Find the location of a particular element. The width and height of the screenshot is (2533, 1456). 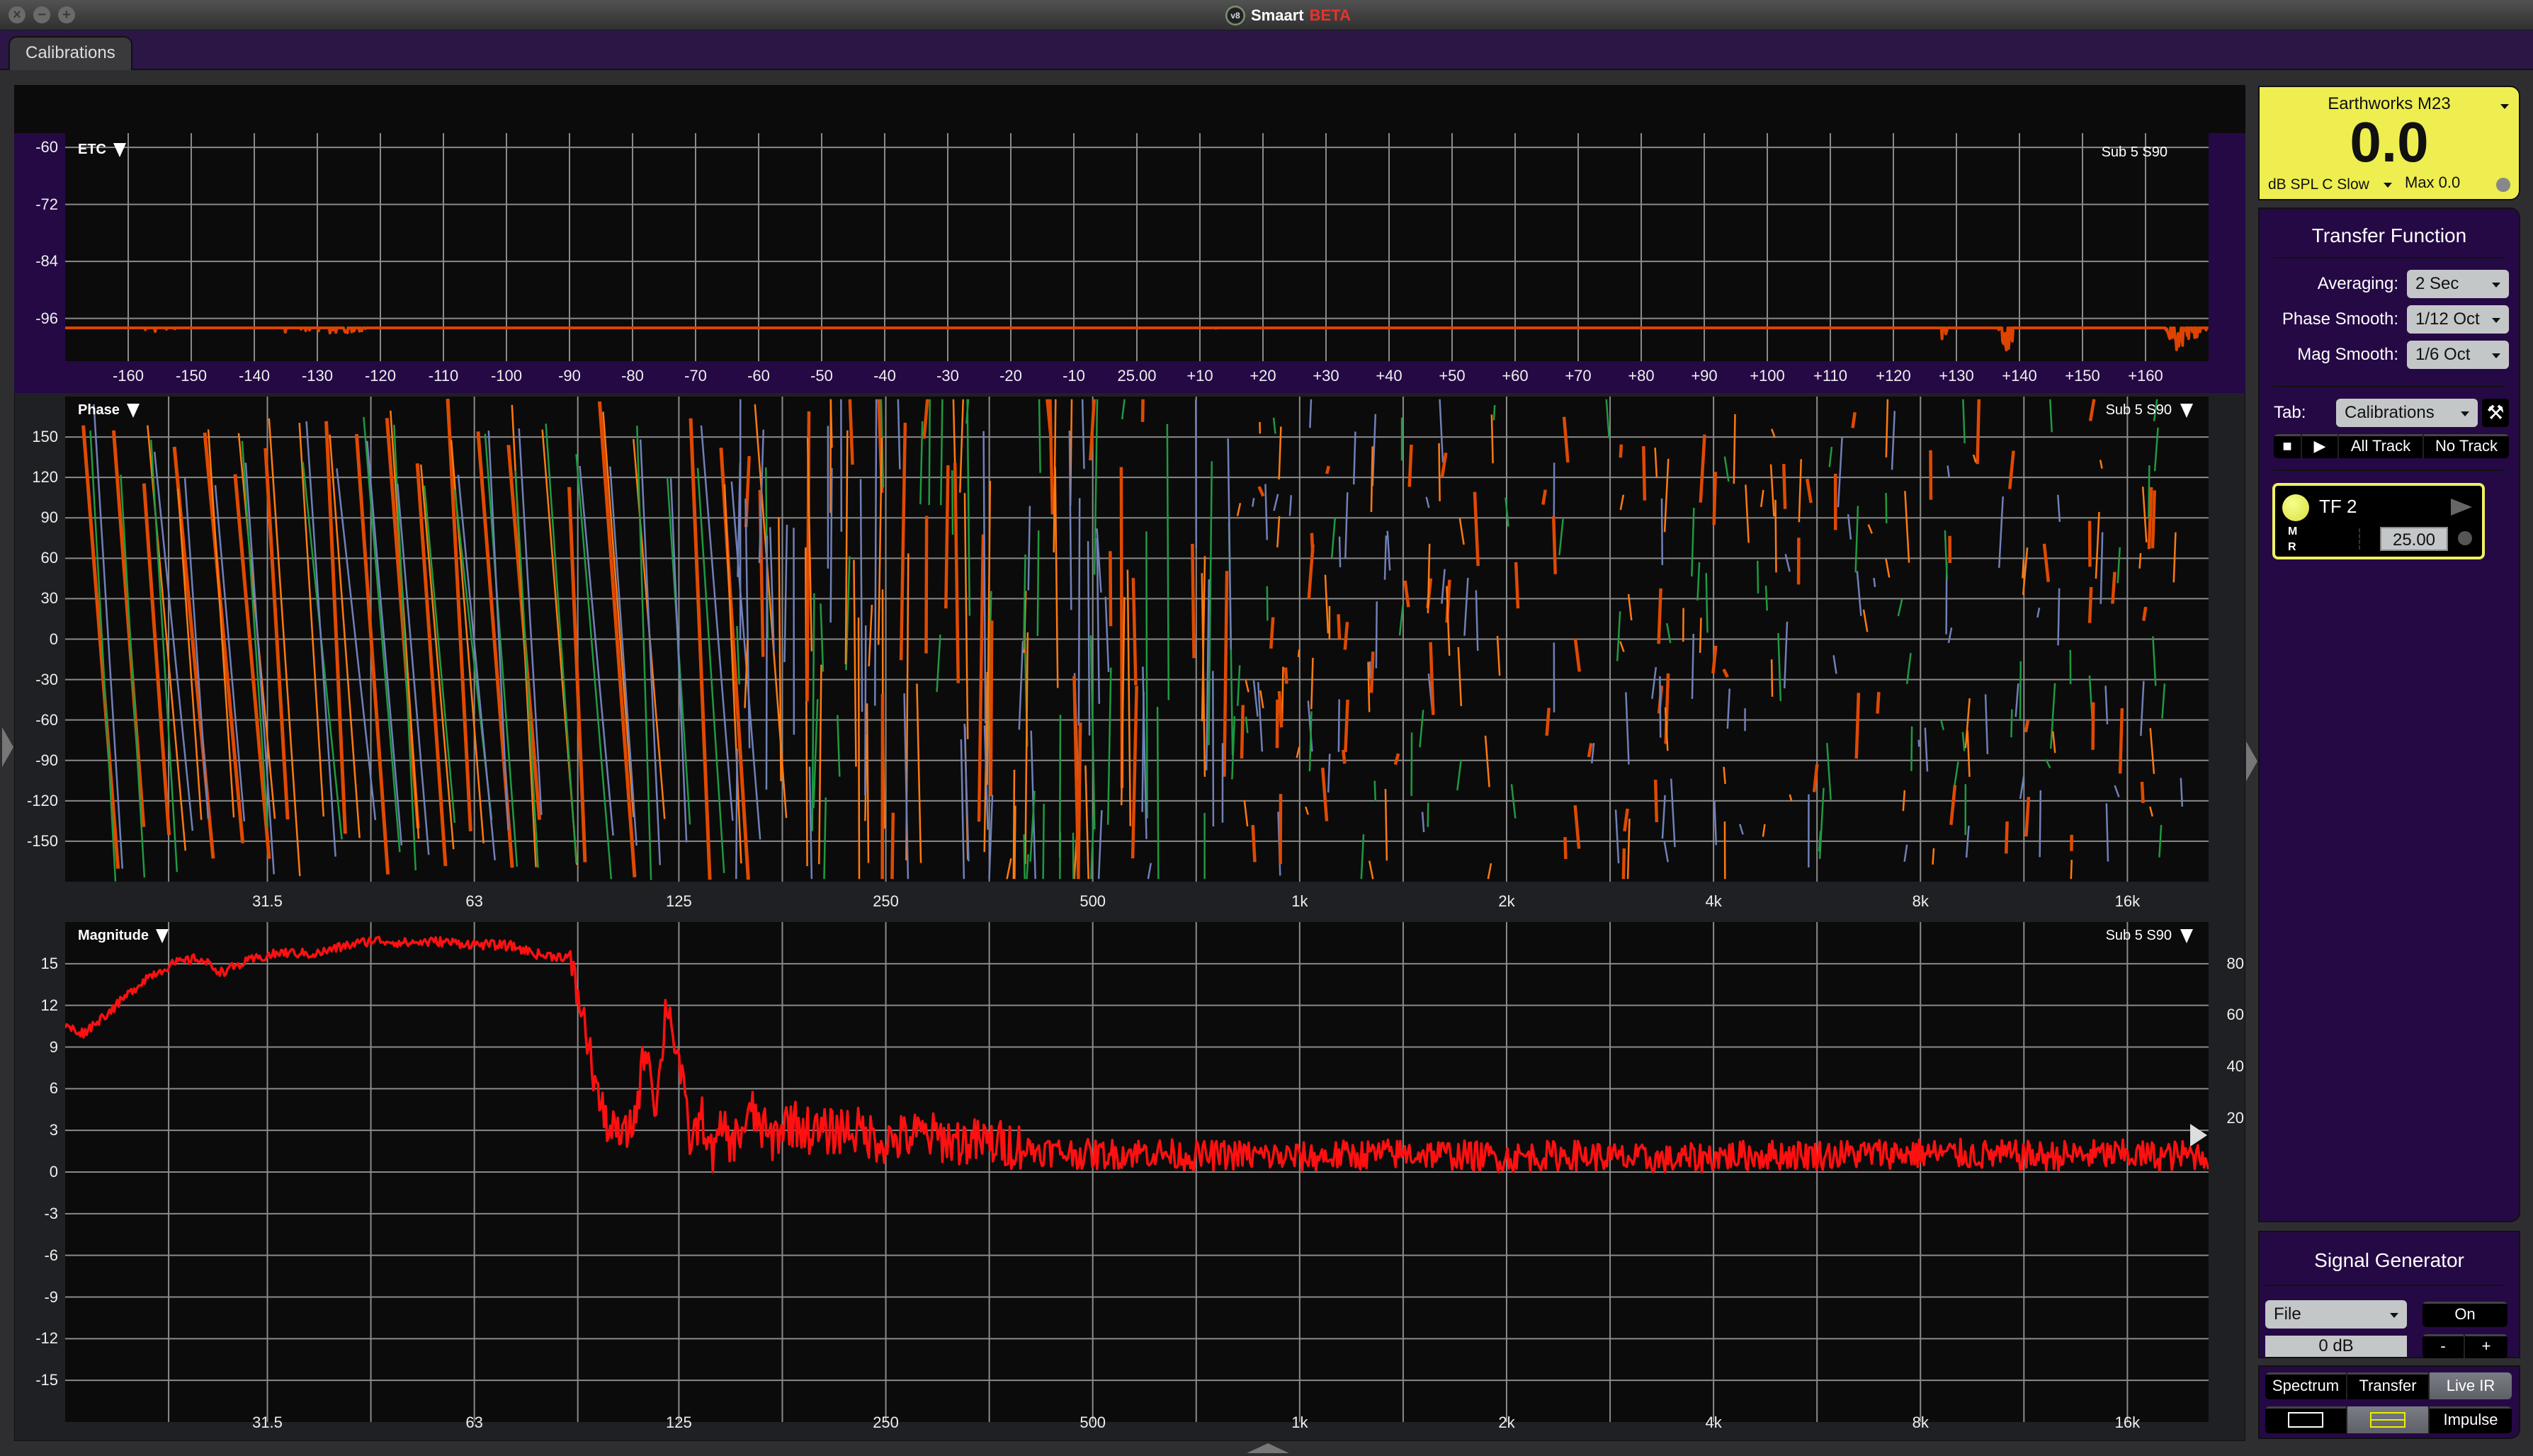

magnitude-y-tick-label: -9 is located at coordinates (51, 1297).